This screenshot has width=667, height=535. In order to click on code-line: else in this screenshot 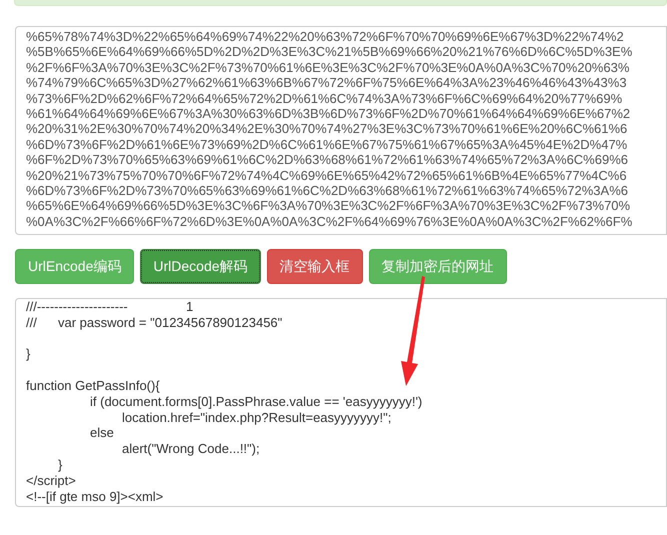, I will do `click(101, 433)`.